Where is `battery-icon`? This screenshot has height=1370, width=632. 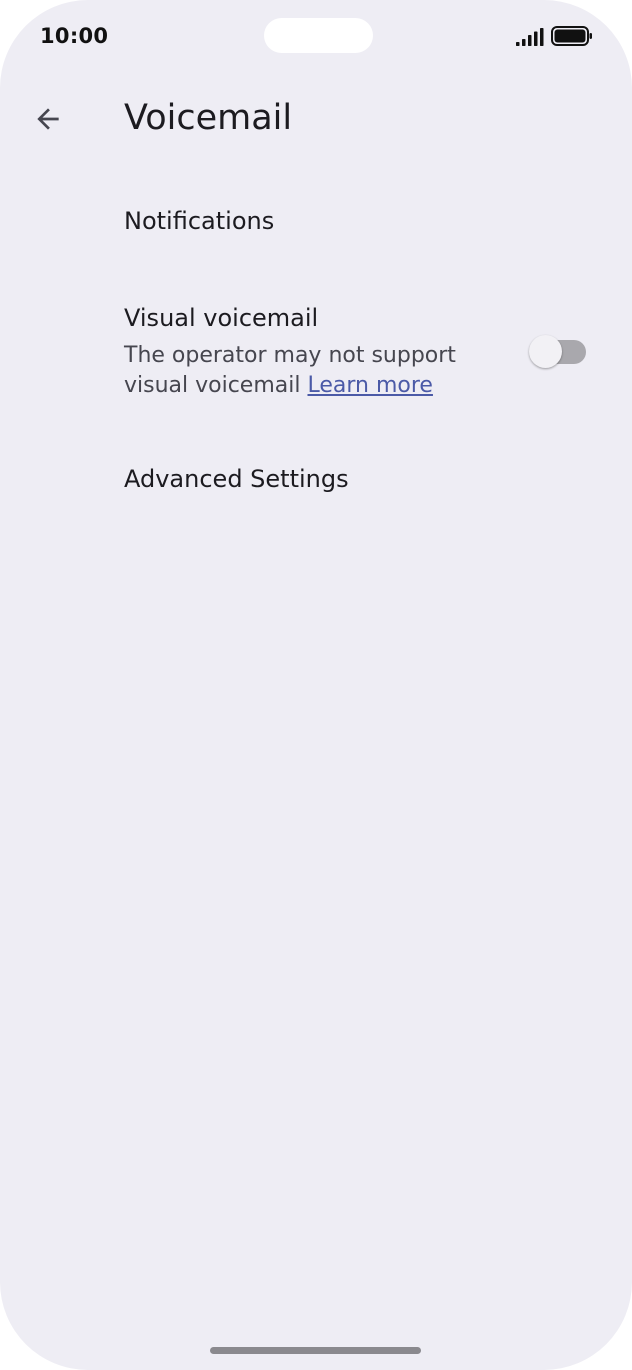 battery-icon is located at coordinates (571, 36).